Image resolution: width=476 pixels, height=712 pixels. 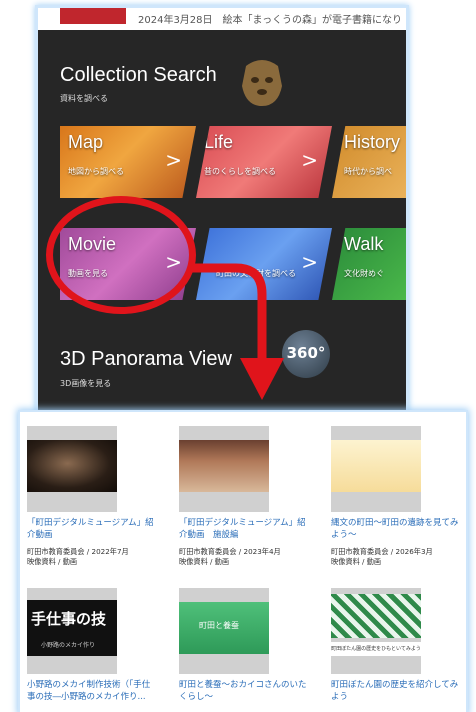 What do you see at coordinates (243, 691) in the screenshot?
I see `result-title: 町田と養蚕～おカイコさんのいたくらし～` at bounding box center [243, 691].